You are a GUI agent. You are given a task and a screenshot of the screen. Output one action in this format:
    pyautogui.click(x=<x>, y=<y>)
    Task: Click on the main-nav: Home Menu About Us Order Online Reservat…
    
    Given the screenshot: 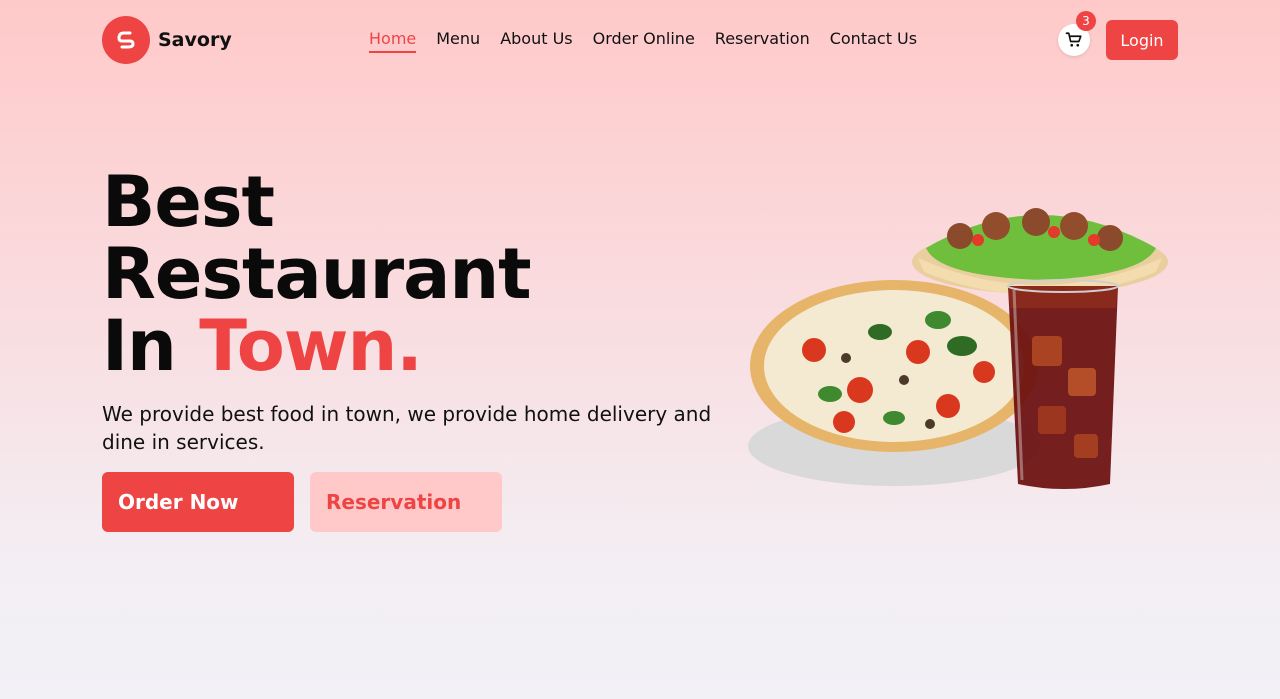 What is the action you would take?
    pyautogui.click(x=643, y=40)
    